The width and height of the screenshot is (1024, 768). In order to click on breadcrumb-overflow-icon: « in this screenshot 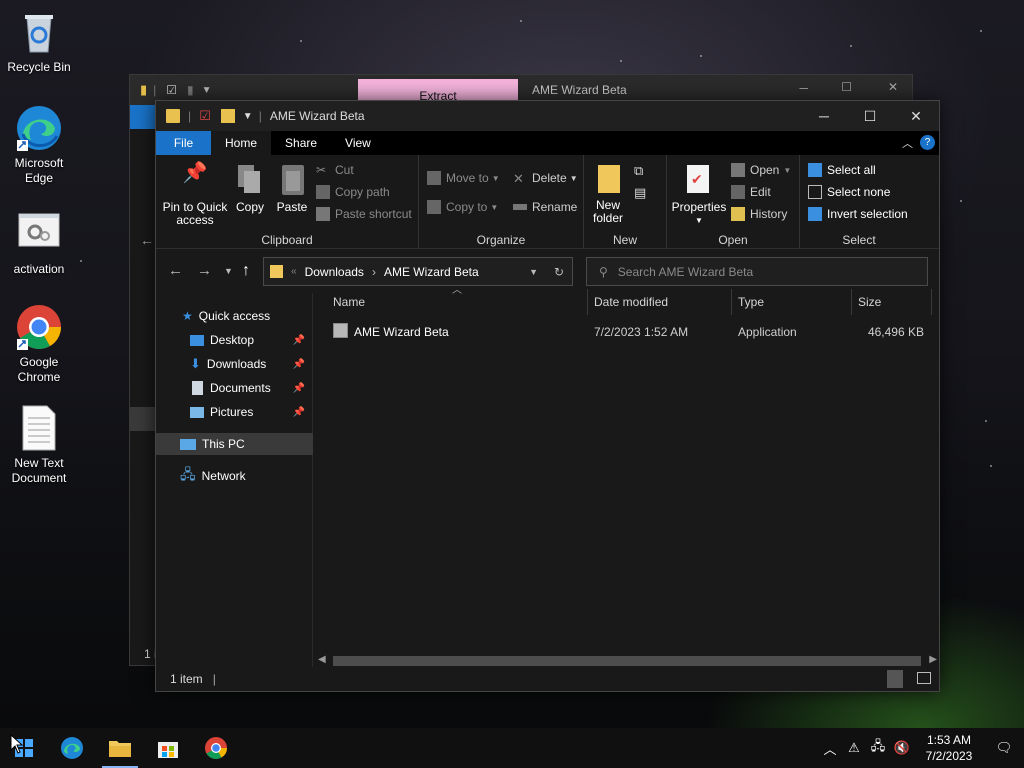, I will do `click(294, 271)`.